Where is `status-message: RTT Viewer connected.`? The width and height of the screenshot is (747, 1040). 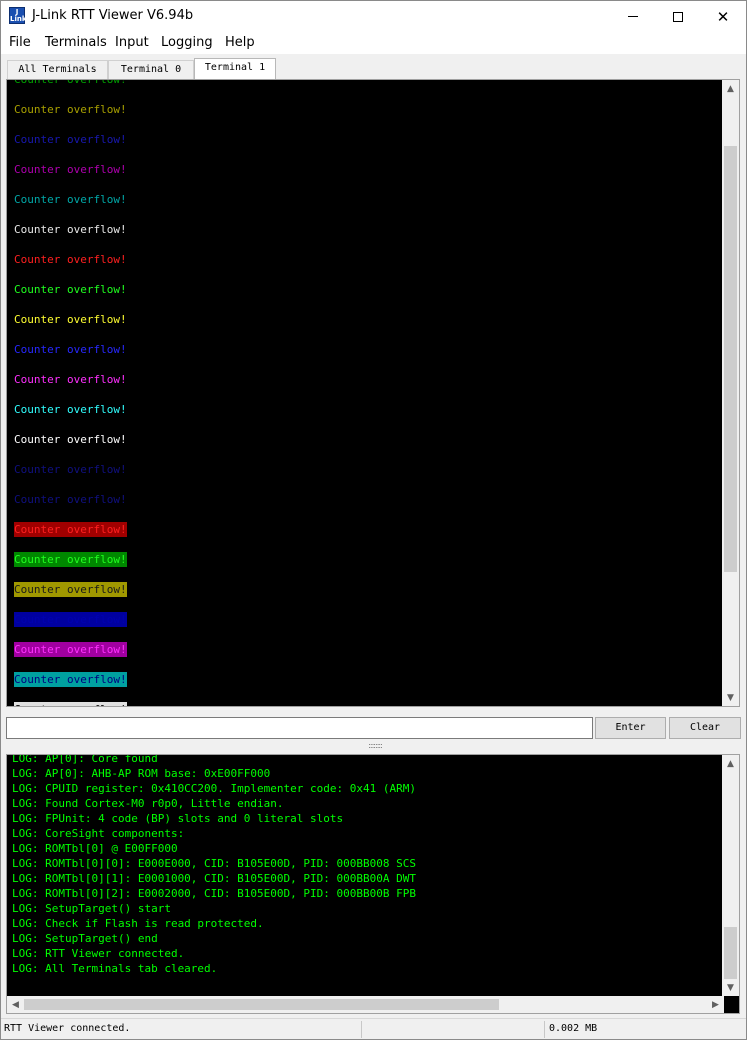 status-message: RTT Viewer connected. is located at coordinates (67, 1028).